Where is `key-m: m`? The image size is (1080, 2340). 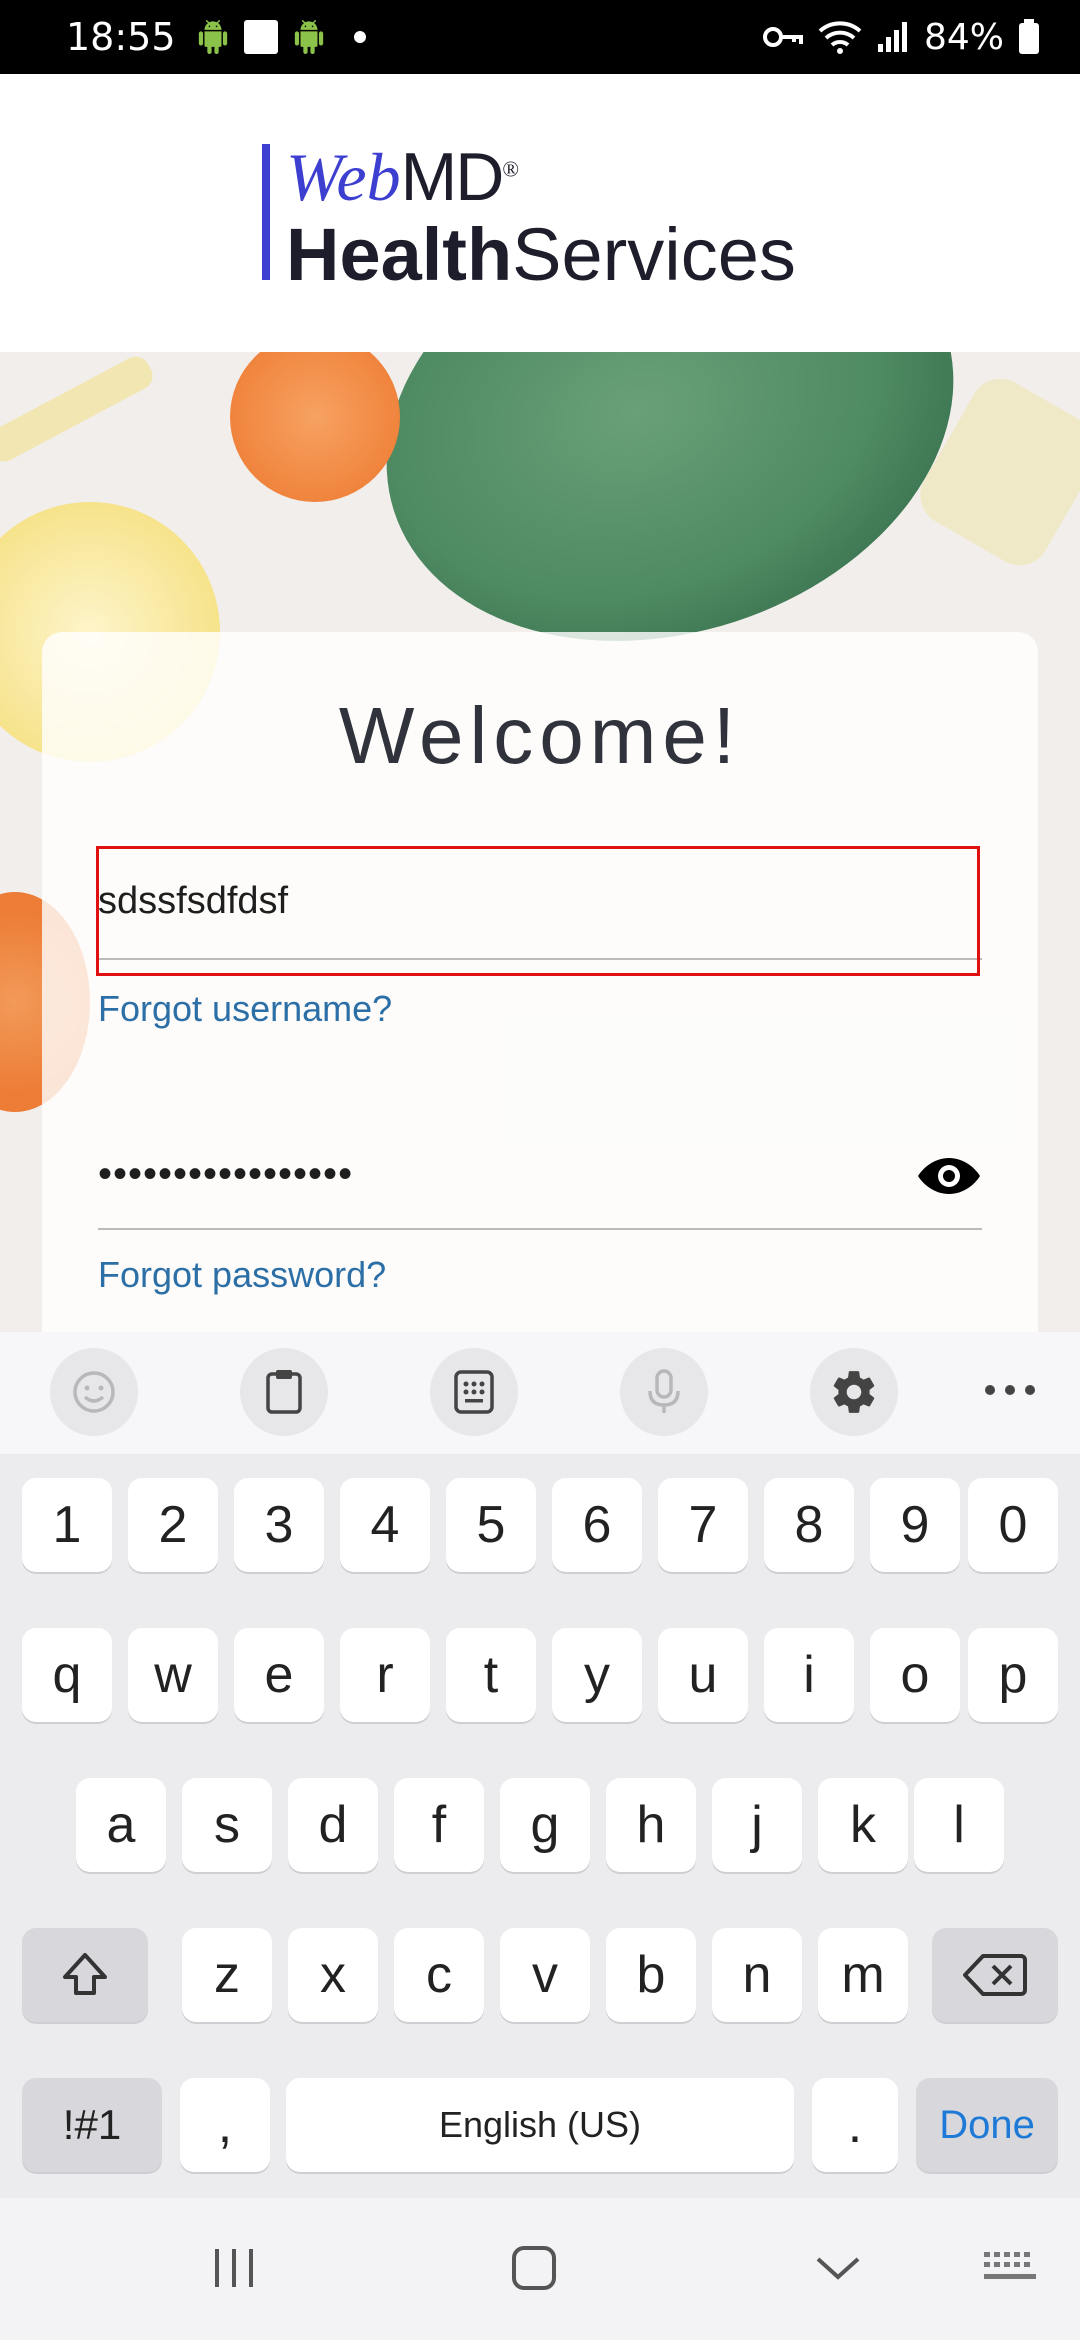
key-m: m is located at coordinates (863, 1975).